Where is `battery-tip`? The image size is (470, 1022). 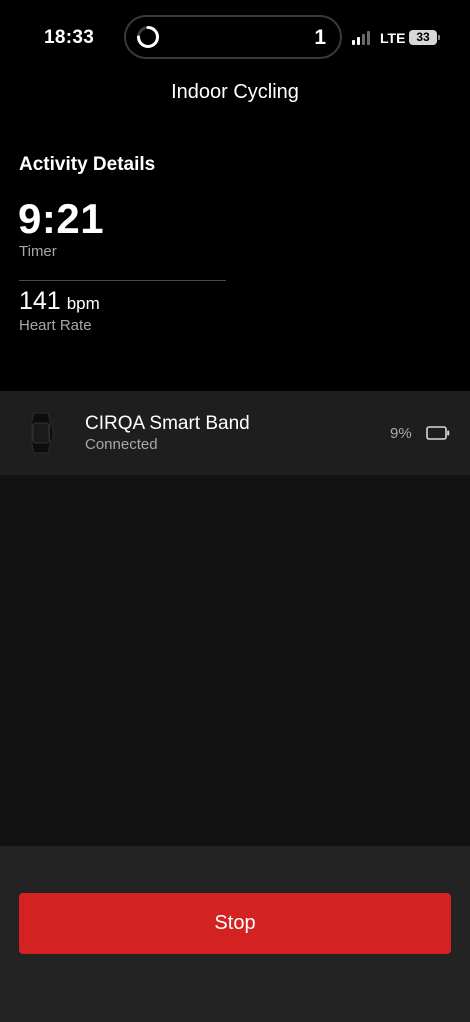
battery-tip is located at coordinates (439, 37).